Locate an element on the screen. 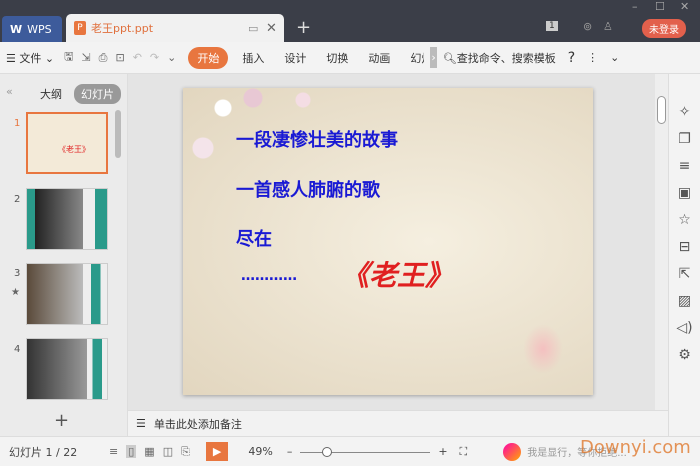  share-icon: ⇱ is located at coordinates (685, 274).